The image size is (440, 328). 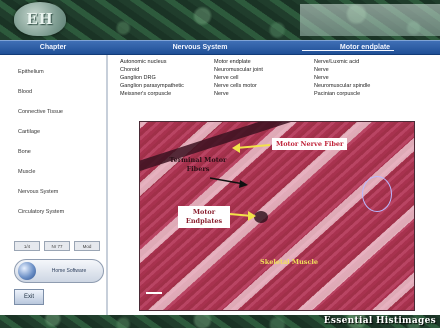 What do you see at coordinates (27, 246) in the screenshot?
I see `nav-page-indicator: 1/4` at bounding box center [27, 246].